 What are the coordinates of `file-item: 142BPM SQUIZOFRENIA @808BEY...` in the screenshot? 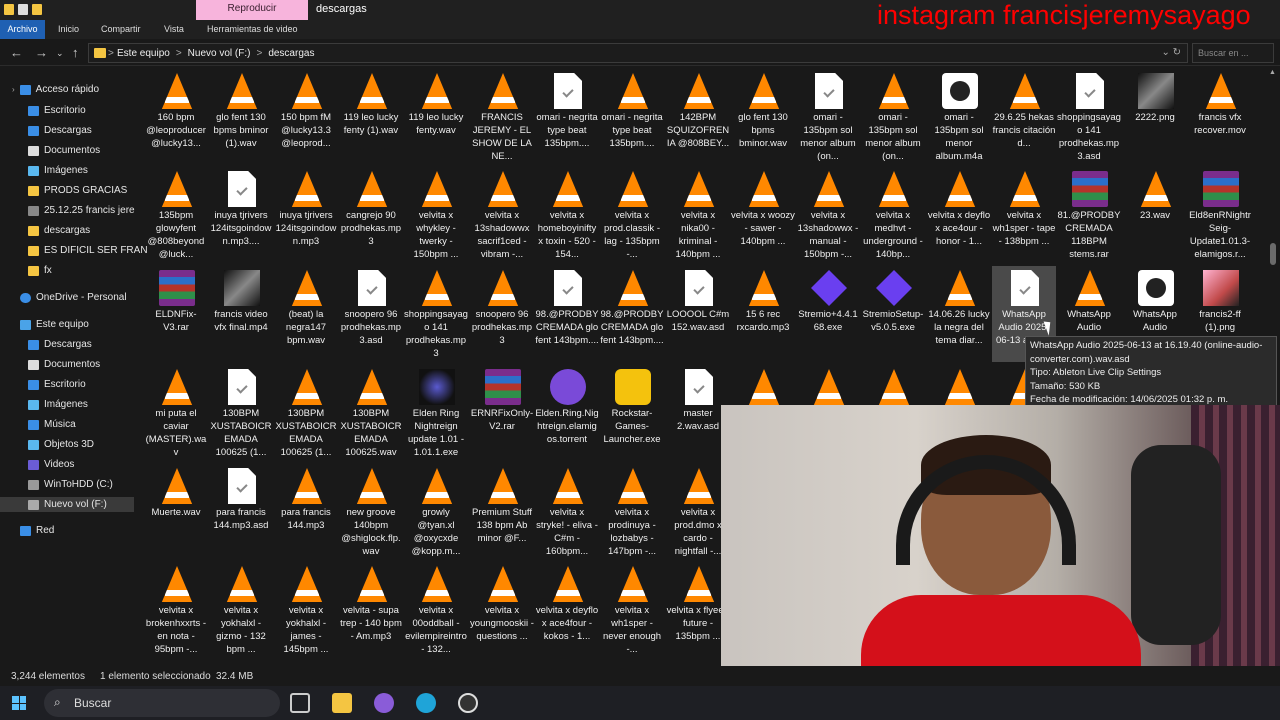 It's located at (698, 117).